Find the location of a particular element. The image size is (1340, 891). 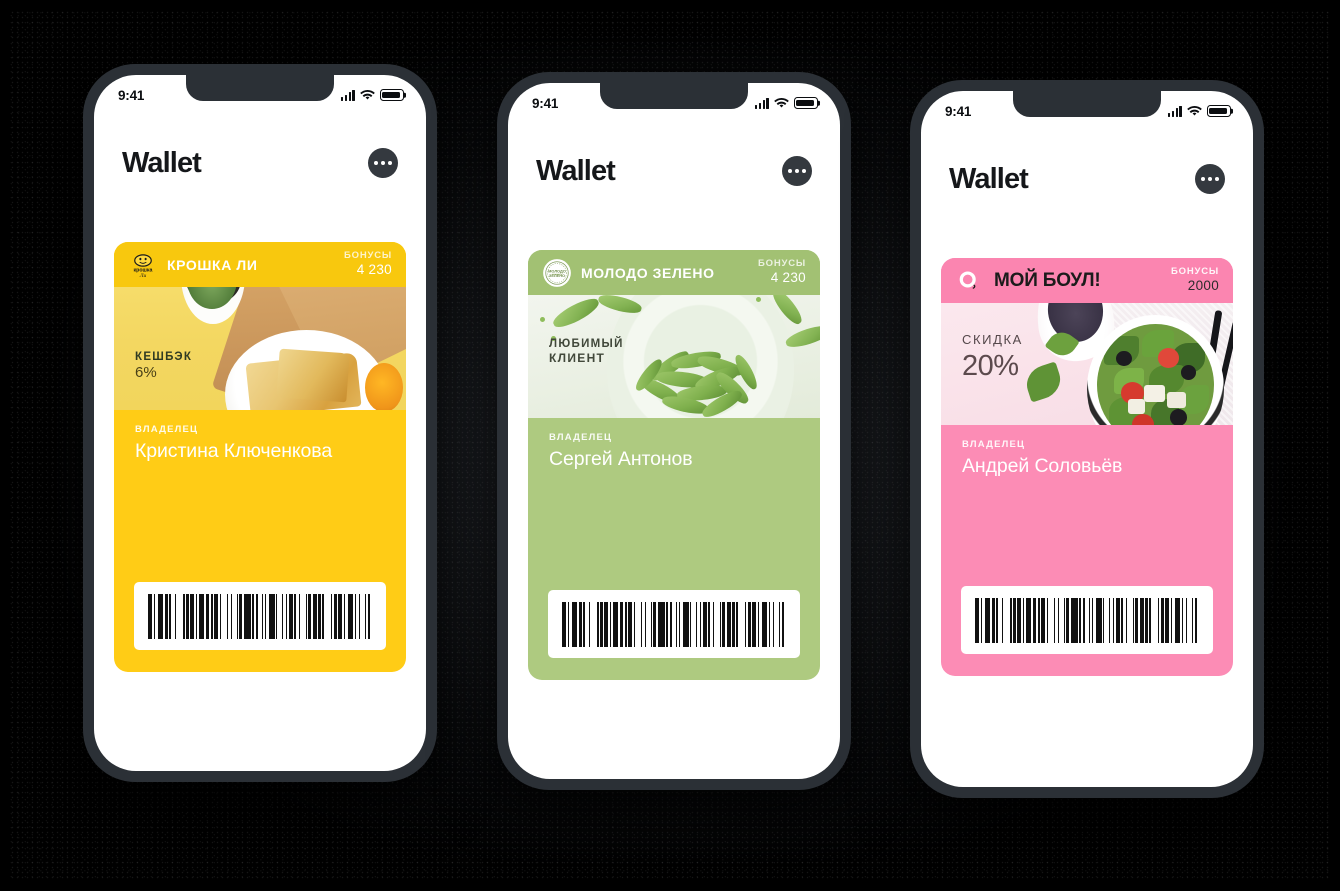

card-bonus-block: БОНУСЫ 2000 is located at coordinates (1195, 280).